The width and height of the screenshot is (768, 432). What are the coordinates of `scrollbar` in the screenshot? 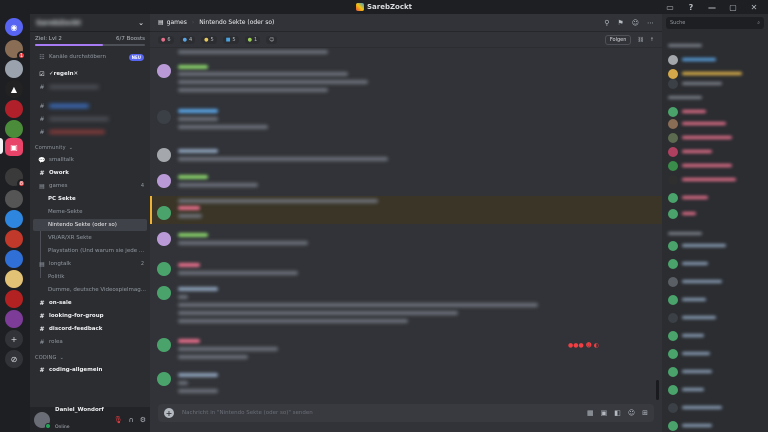 It's located at (657, 390).